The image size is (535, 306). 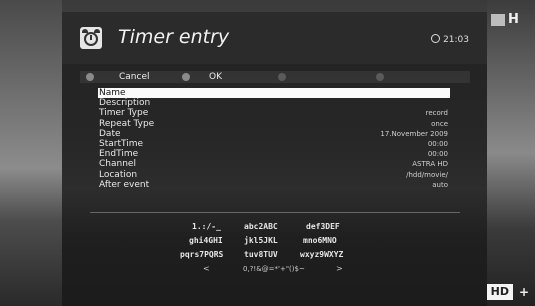 I want to click on key-1: 1.:/-_, so click(x=206, y=226).